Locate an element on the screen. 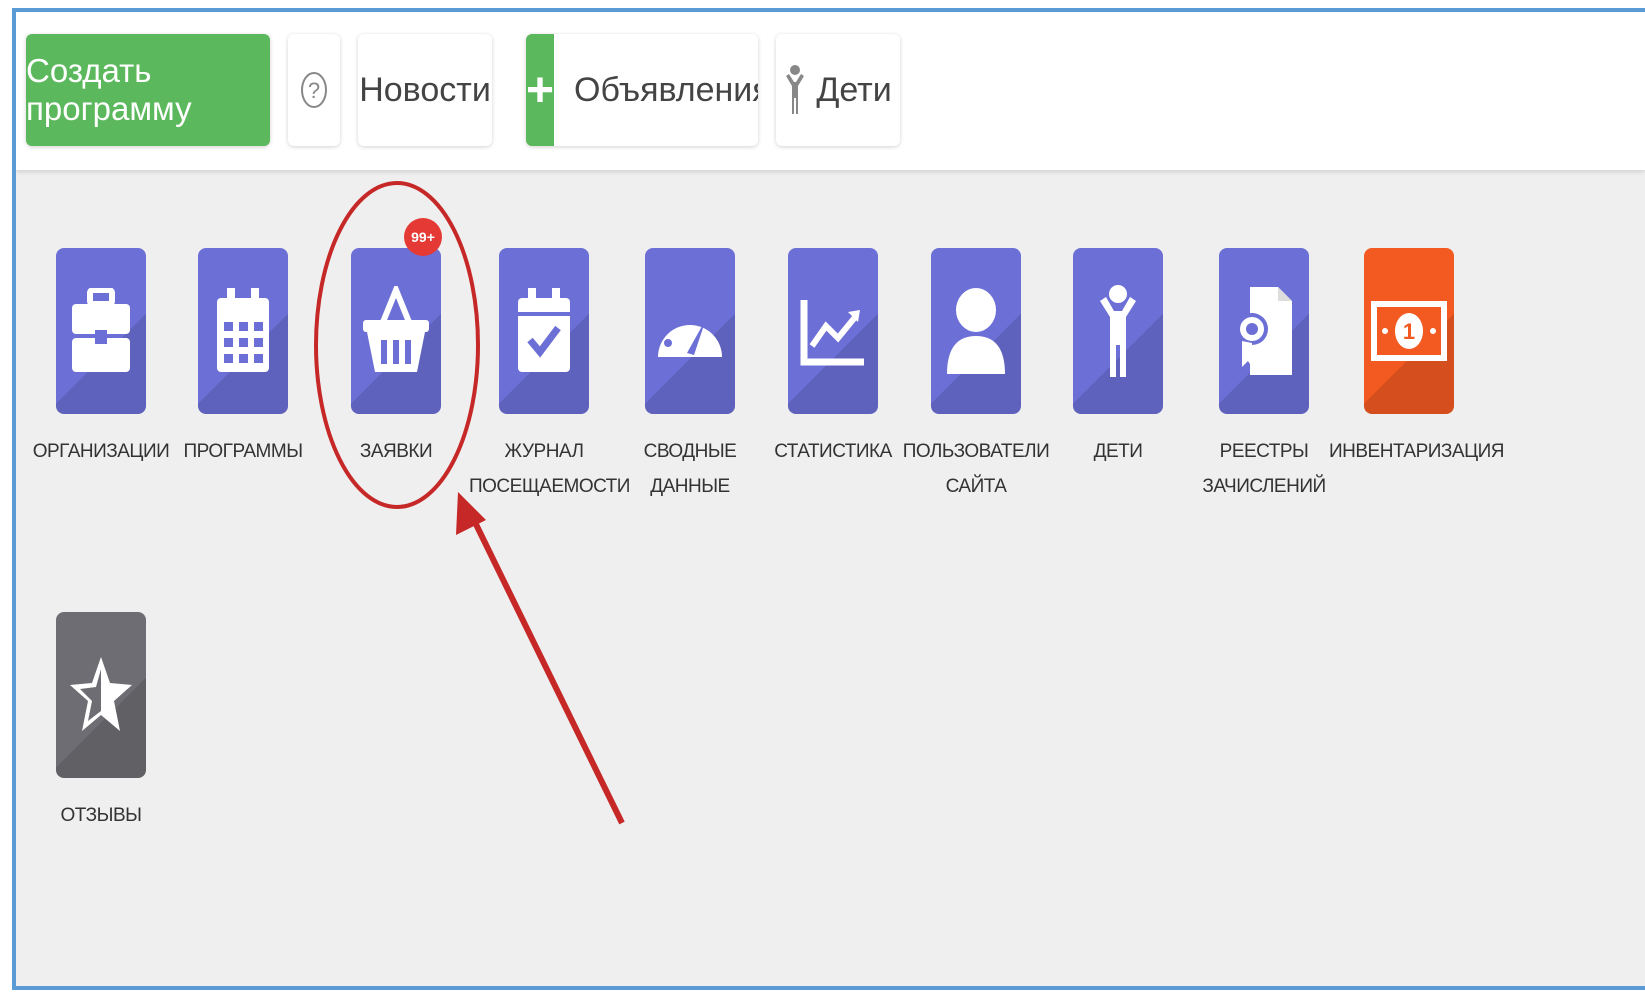  calendar-icon is located at coordinates (243, 330).